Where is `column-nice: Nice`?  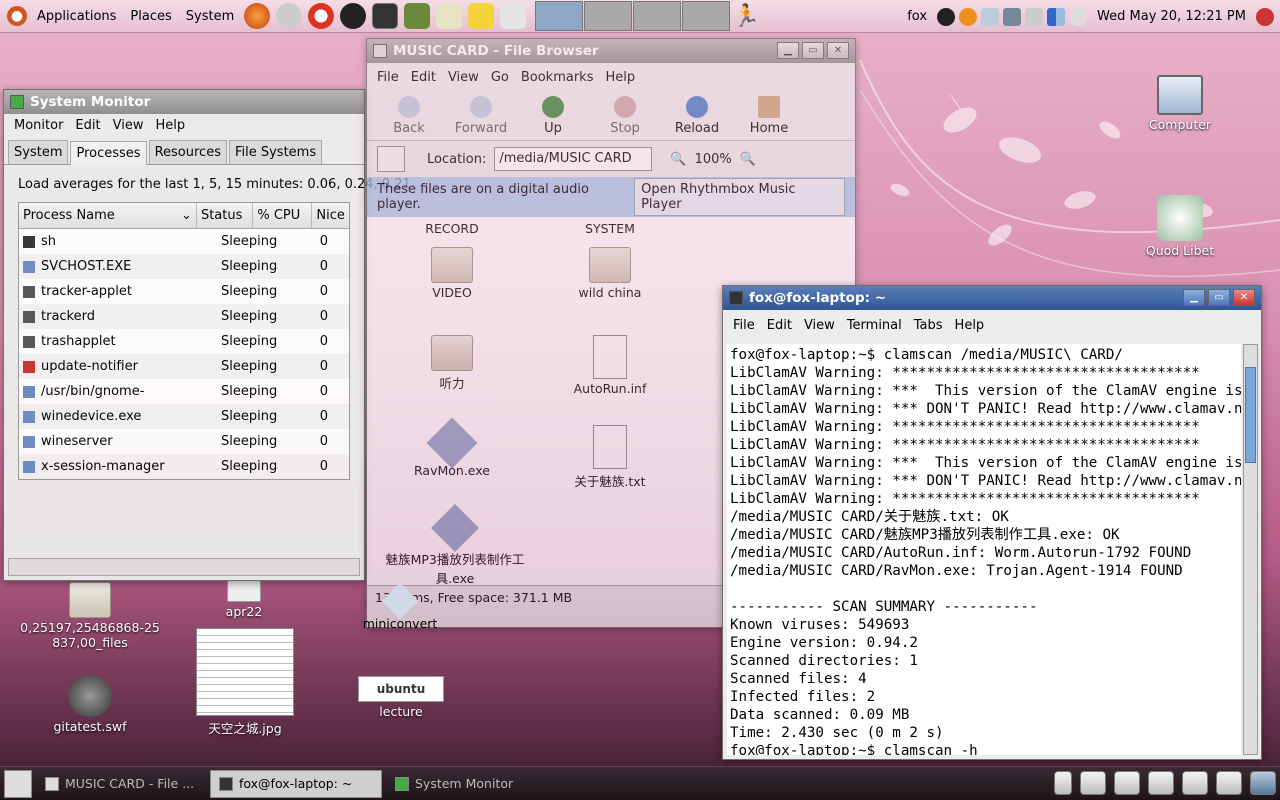 column-nice: Nice is located at coordinates (330, 215).